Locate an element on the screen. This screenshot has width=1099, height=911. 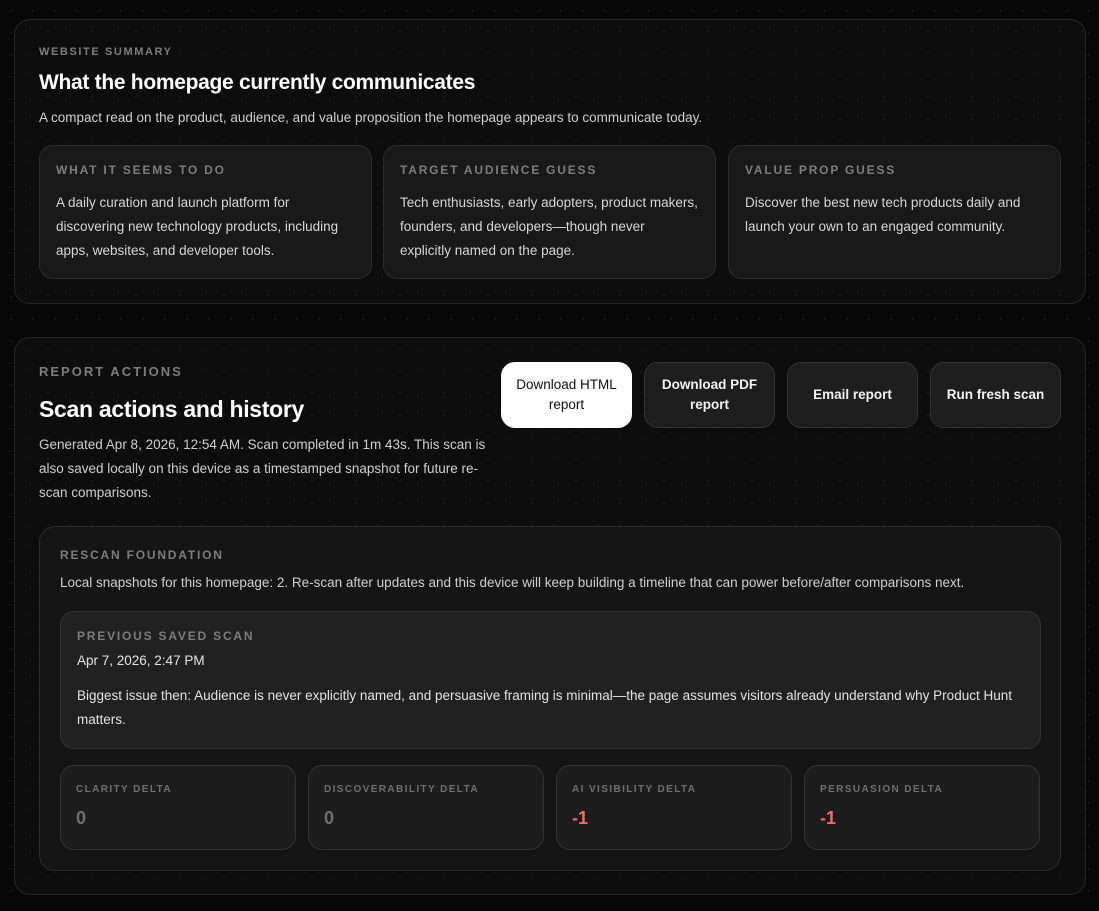
card-label: TARGET AUDIENCE GUESS is located at coordinates (499, 170).